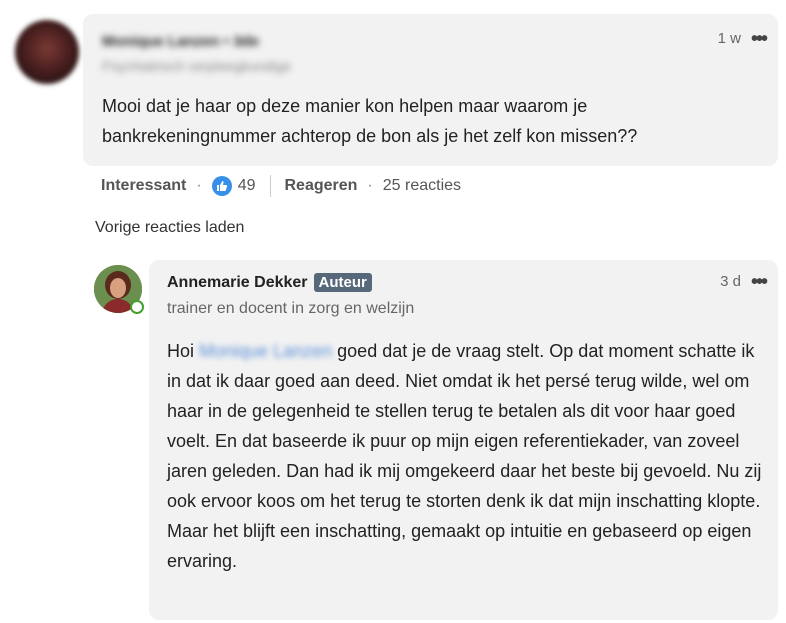 The image size is (786, 623). What do you see at coordinates (180, 41) in the screenshot?
I see `commenter-name: Monique Lanzen • 3de` at bounding box center [180, 41].